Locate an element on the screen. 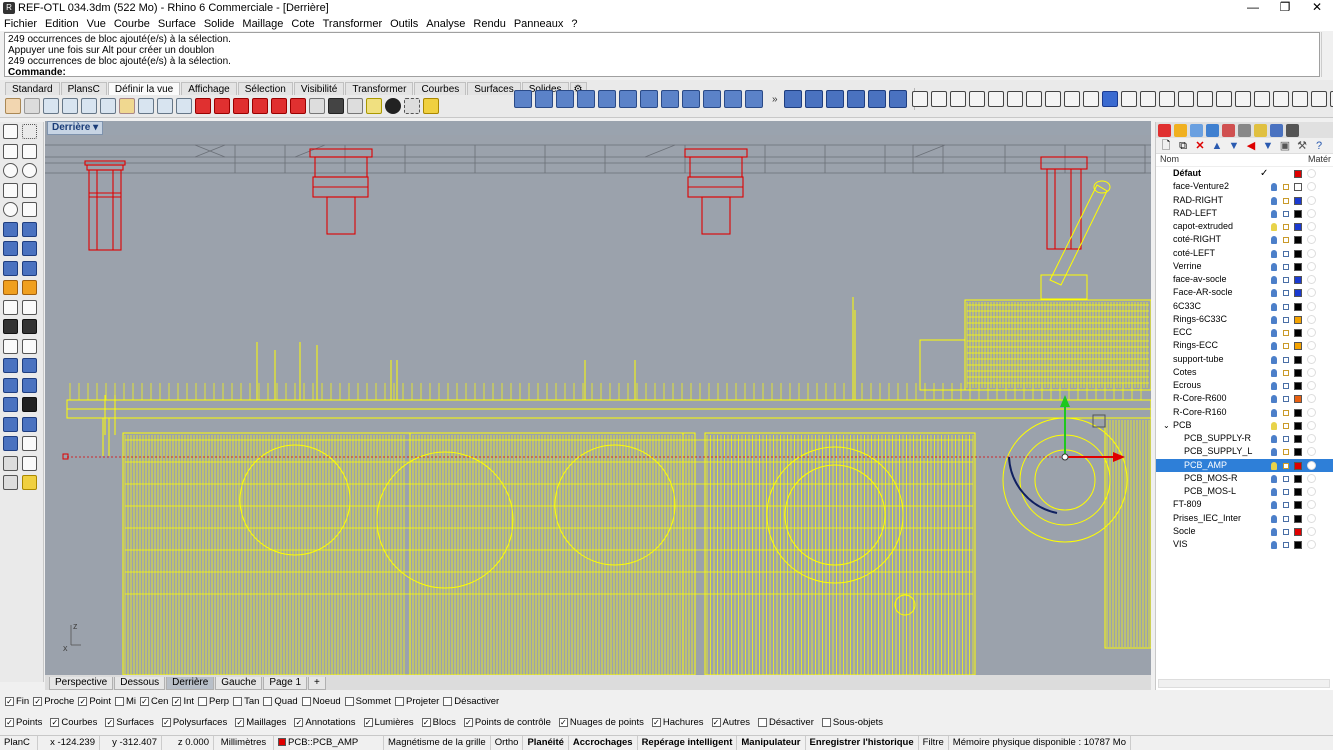 This screenshot has width=1333, height=750. viewport-title: Derrière ▾ is located at coordinates (75, 128).